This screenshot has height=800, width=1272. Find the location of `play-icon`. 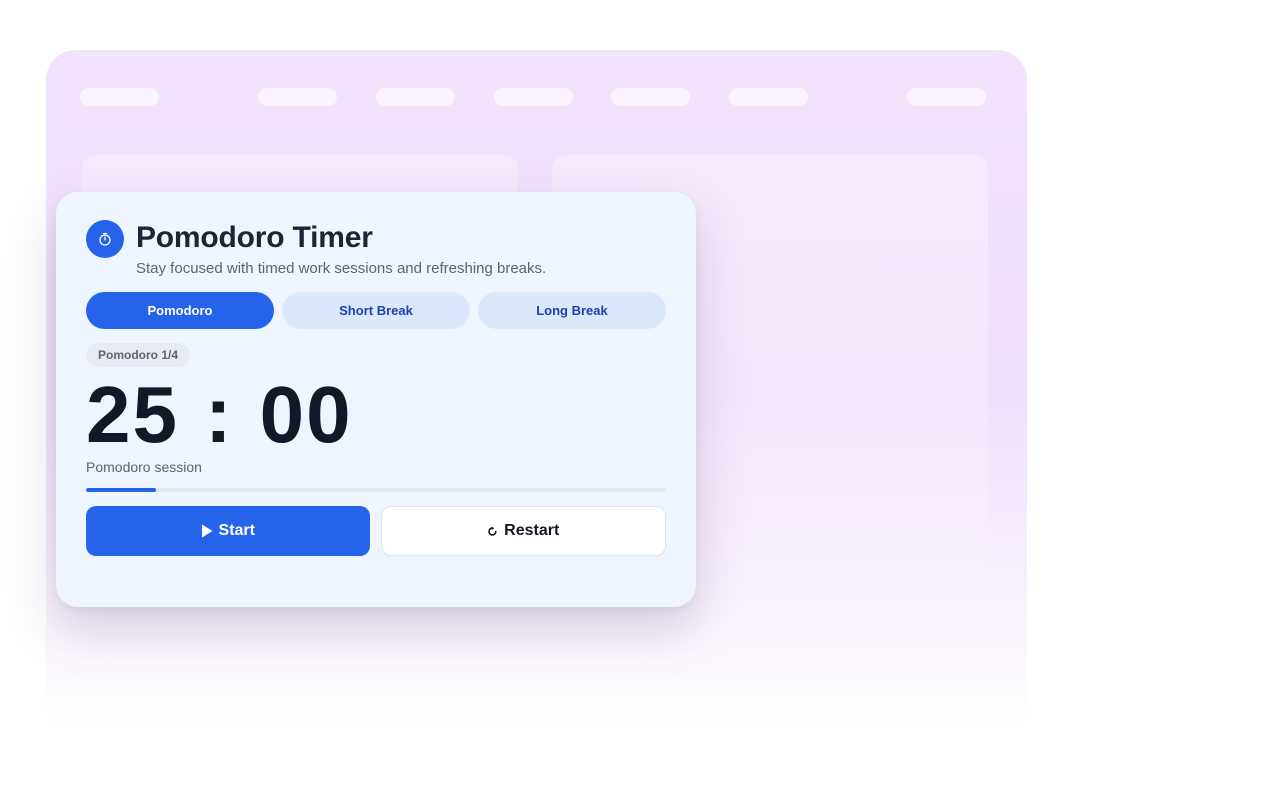

play-icon is located at coordinates (207, 531).